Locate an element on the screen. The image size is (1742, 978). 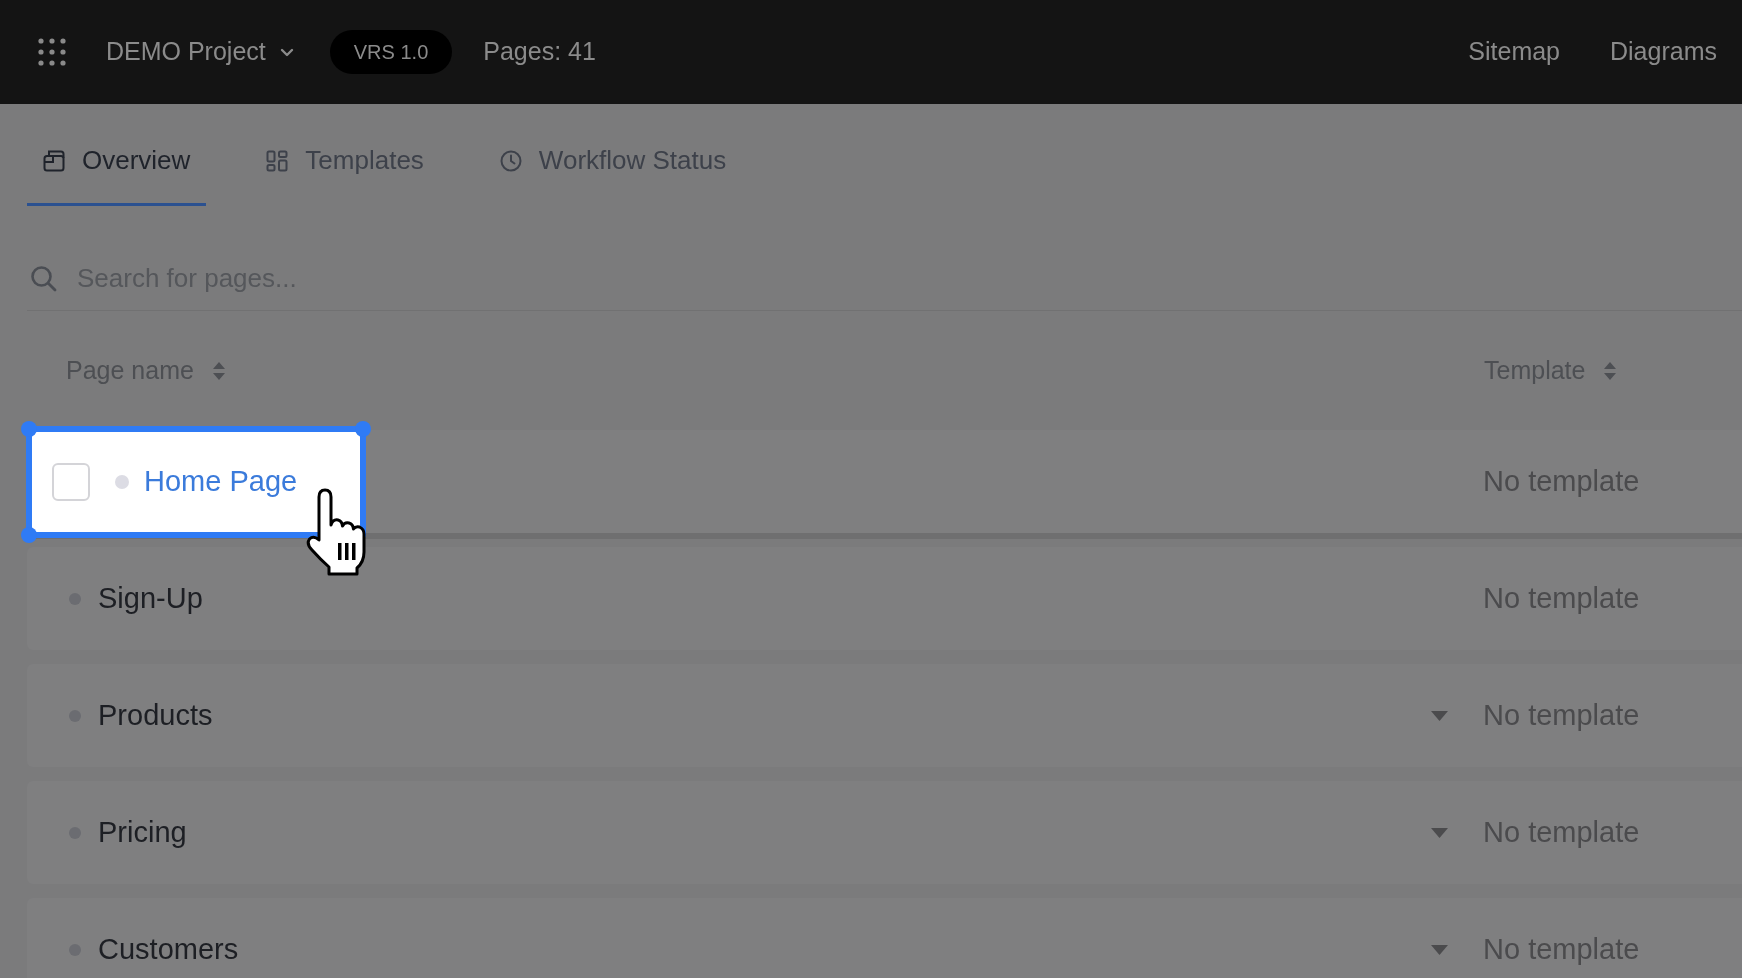
checkbox is located at coordinates (71, 481).